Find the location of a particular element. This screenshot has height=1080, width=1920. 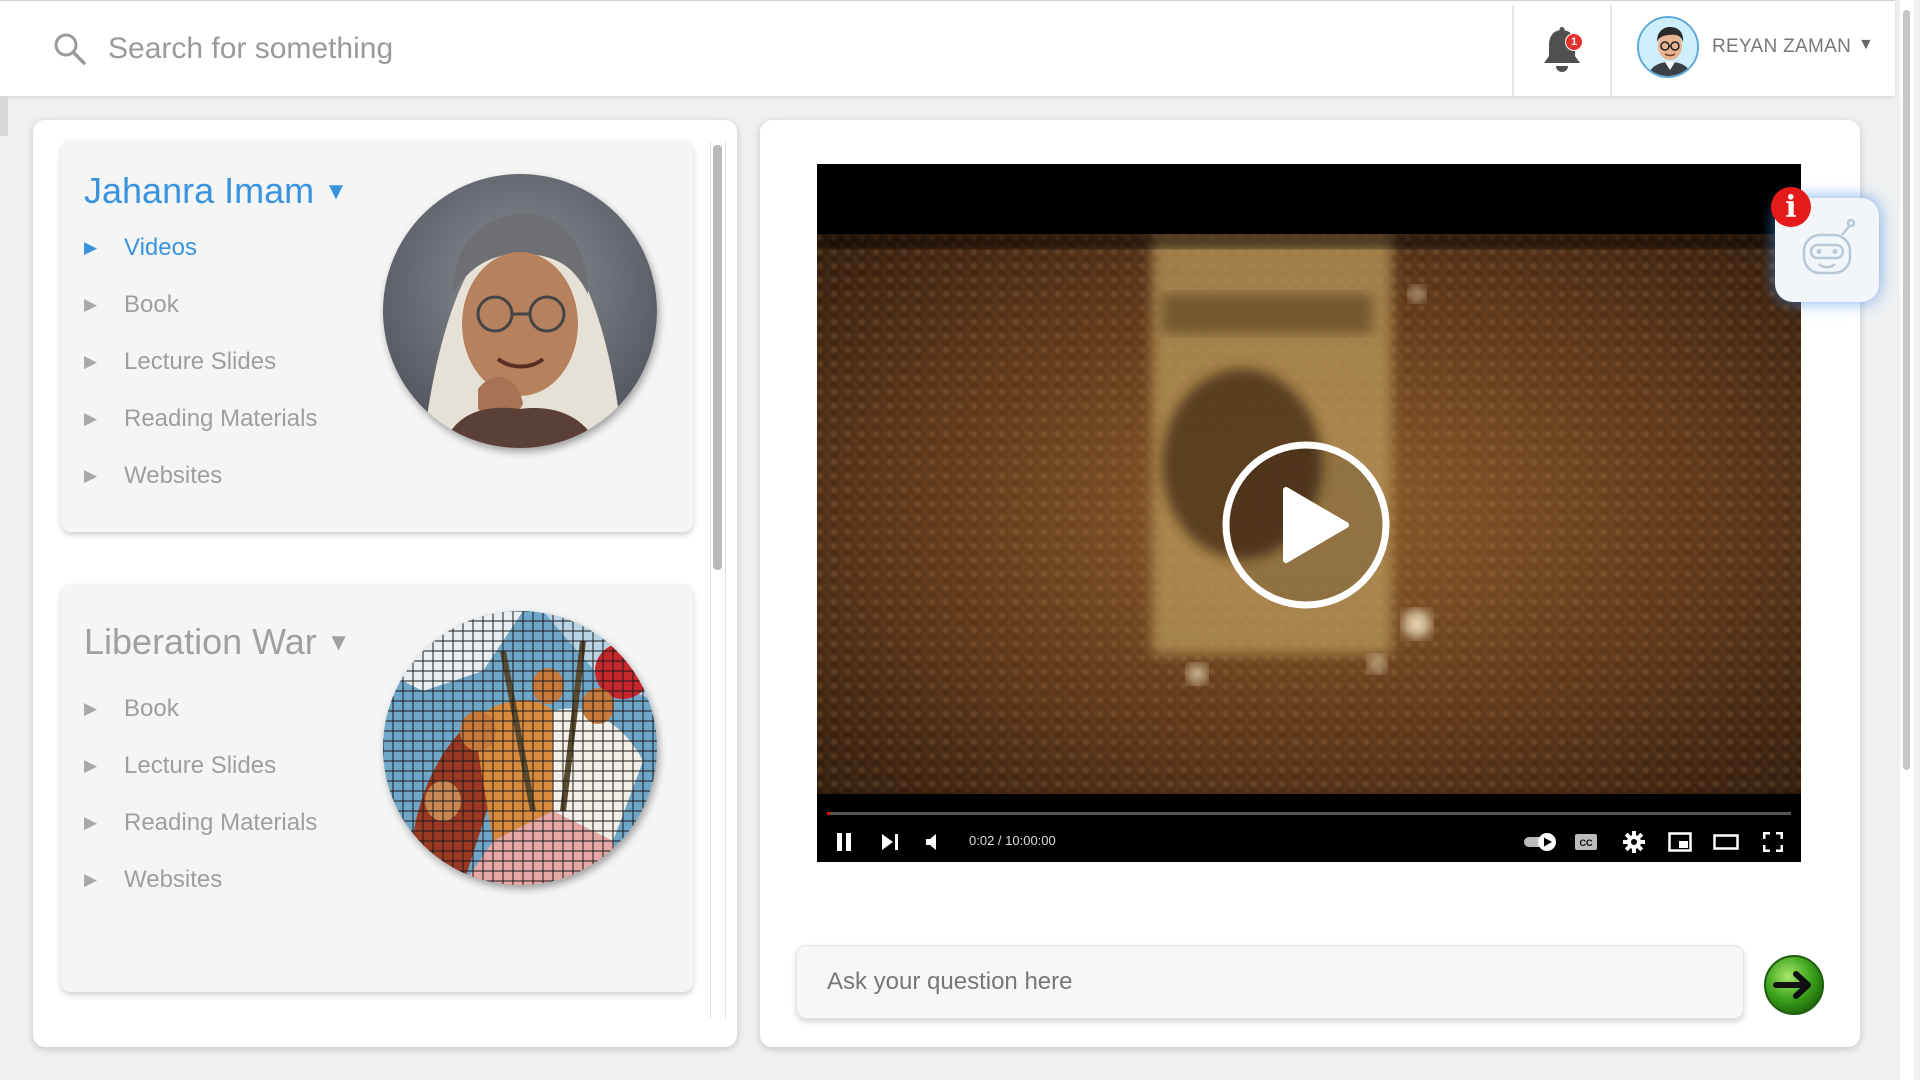

ask-question-input is located at coordinates (1270, 982).